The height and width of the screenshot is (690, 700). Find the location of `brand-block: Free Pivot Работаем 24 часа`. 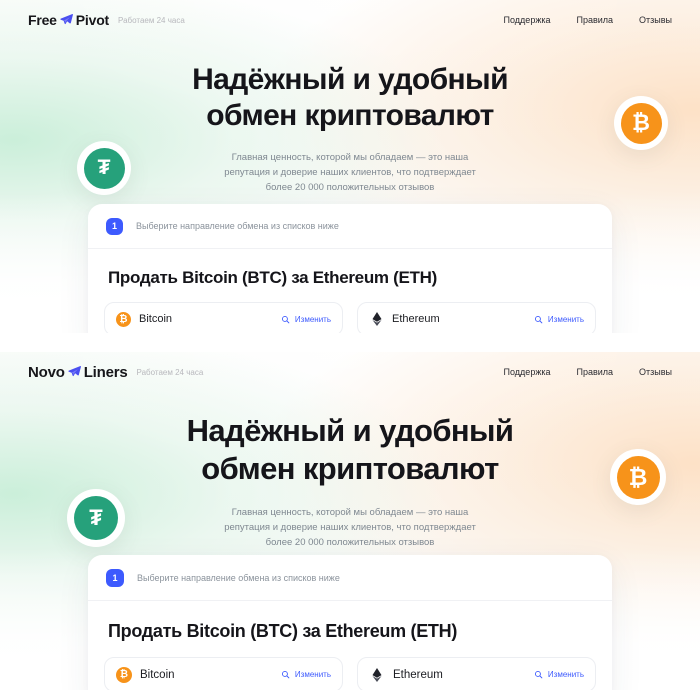

brand-block: Free Pivot Работаем 24 часа is located at coordinates (106, 20).